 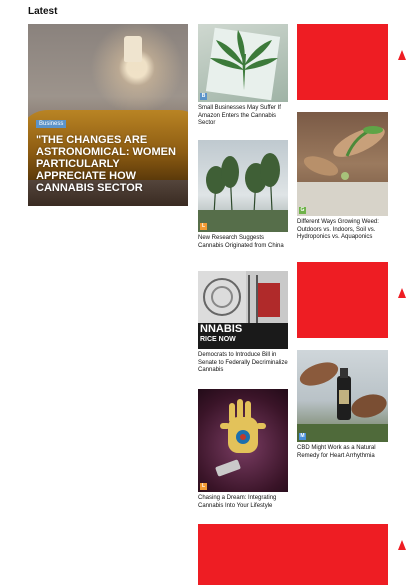 What do you see at coordinates (342, 171) in the screenshot?
I see `hands-plant-image` at bounding box center [342, 171].